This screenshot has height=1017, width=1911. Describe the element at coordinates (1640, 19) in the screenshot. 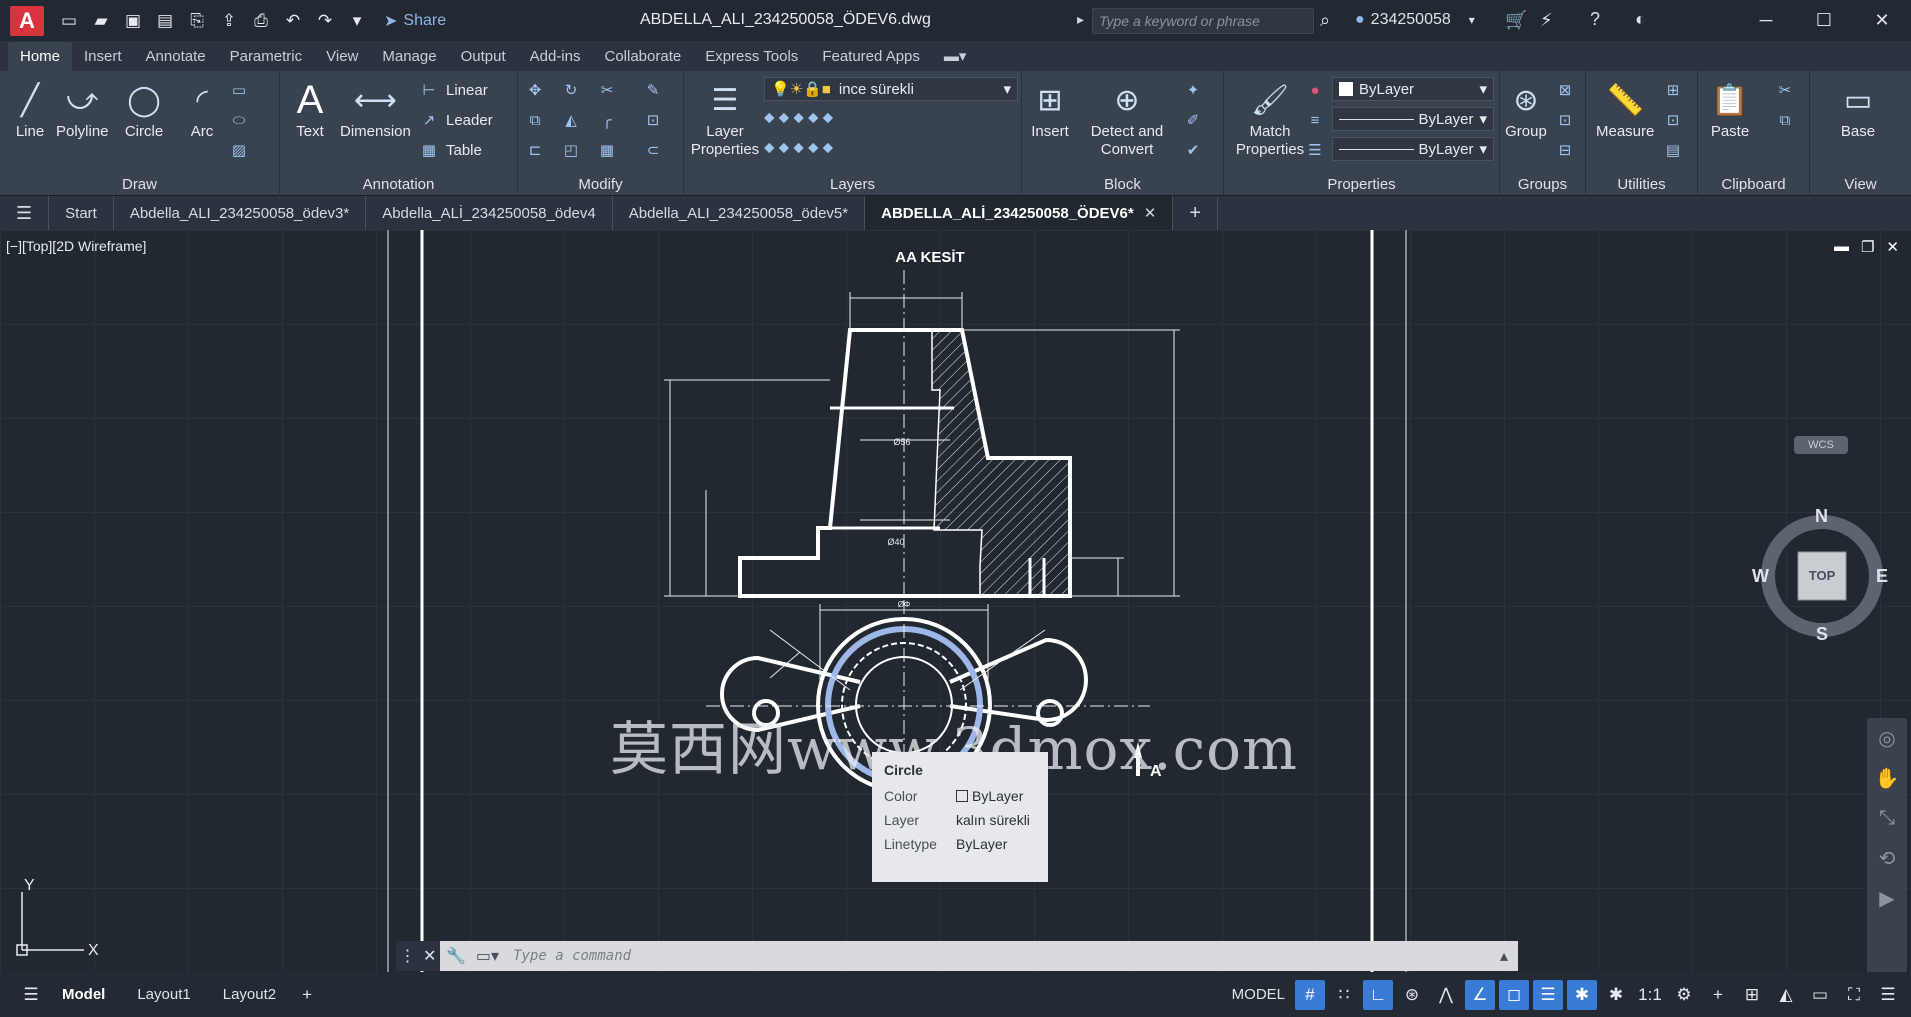

I see `feedback-icon: ◐` at that location.